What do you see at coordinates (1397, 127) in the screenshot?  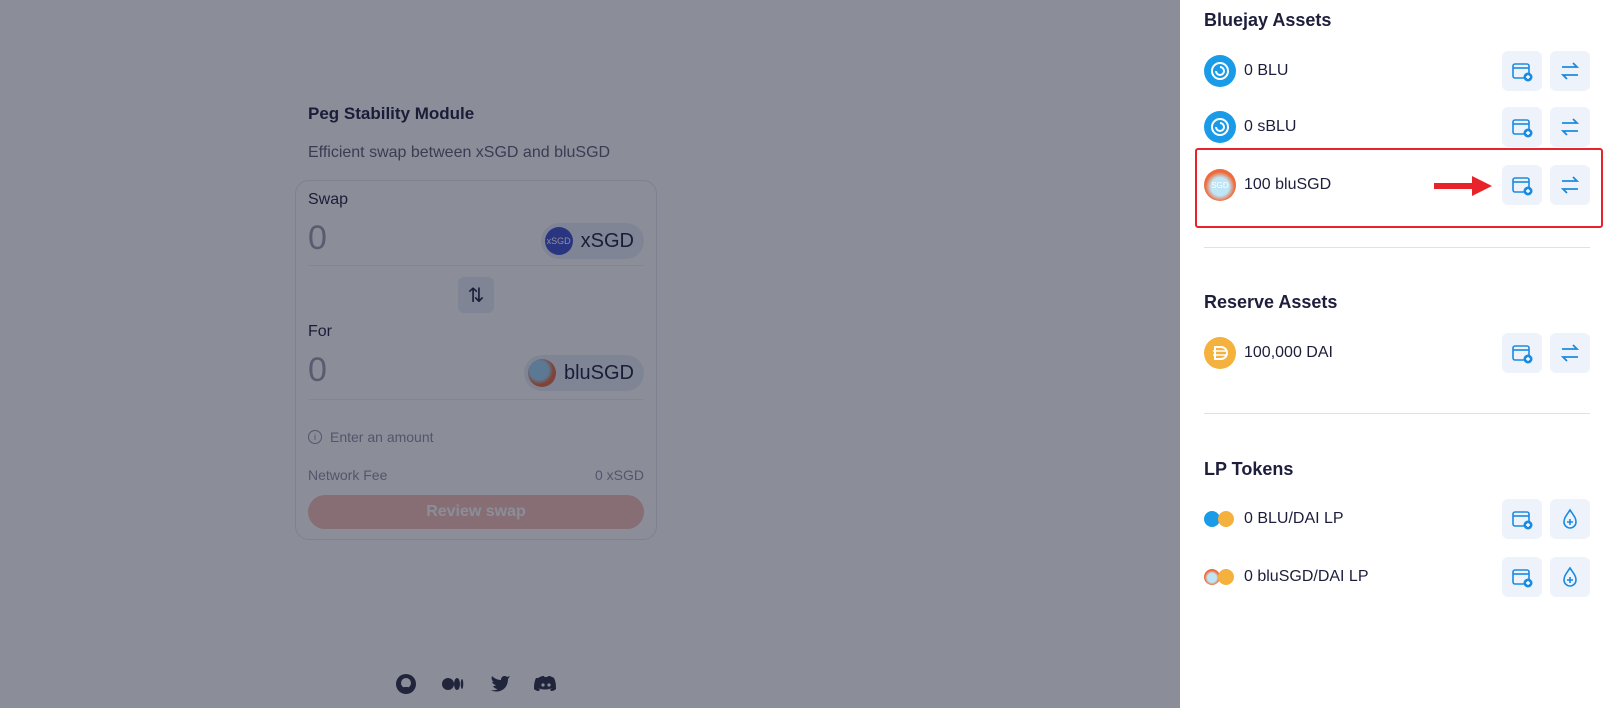 I see `asset-row-sblu: 0 sBLU` at bounding box center [1397, 127].